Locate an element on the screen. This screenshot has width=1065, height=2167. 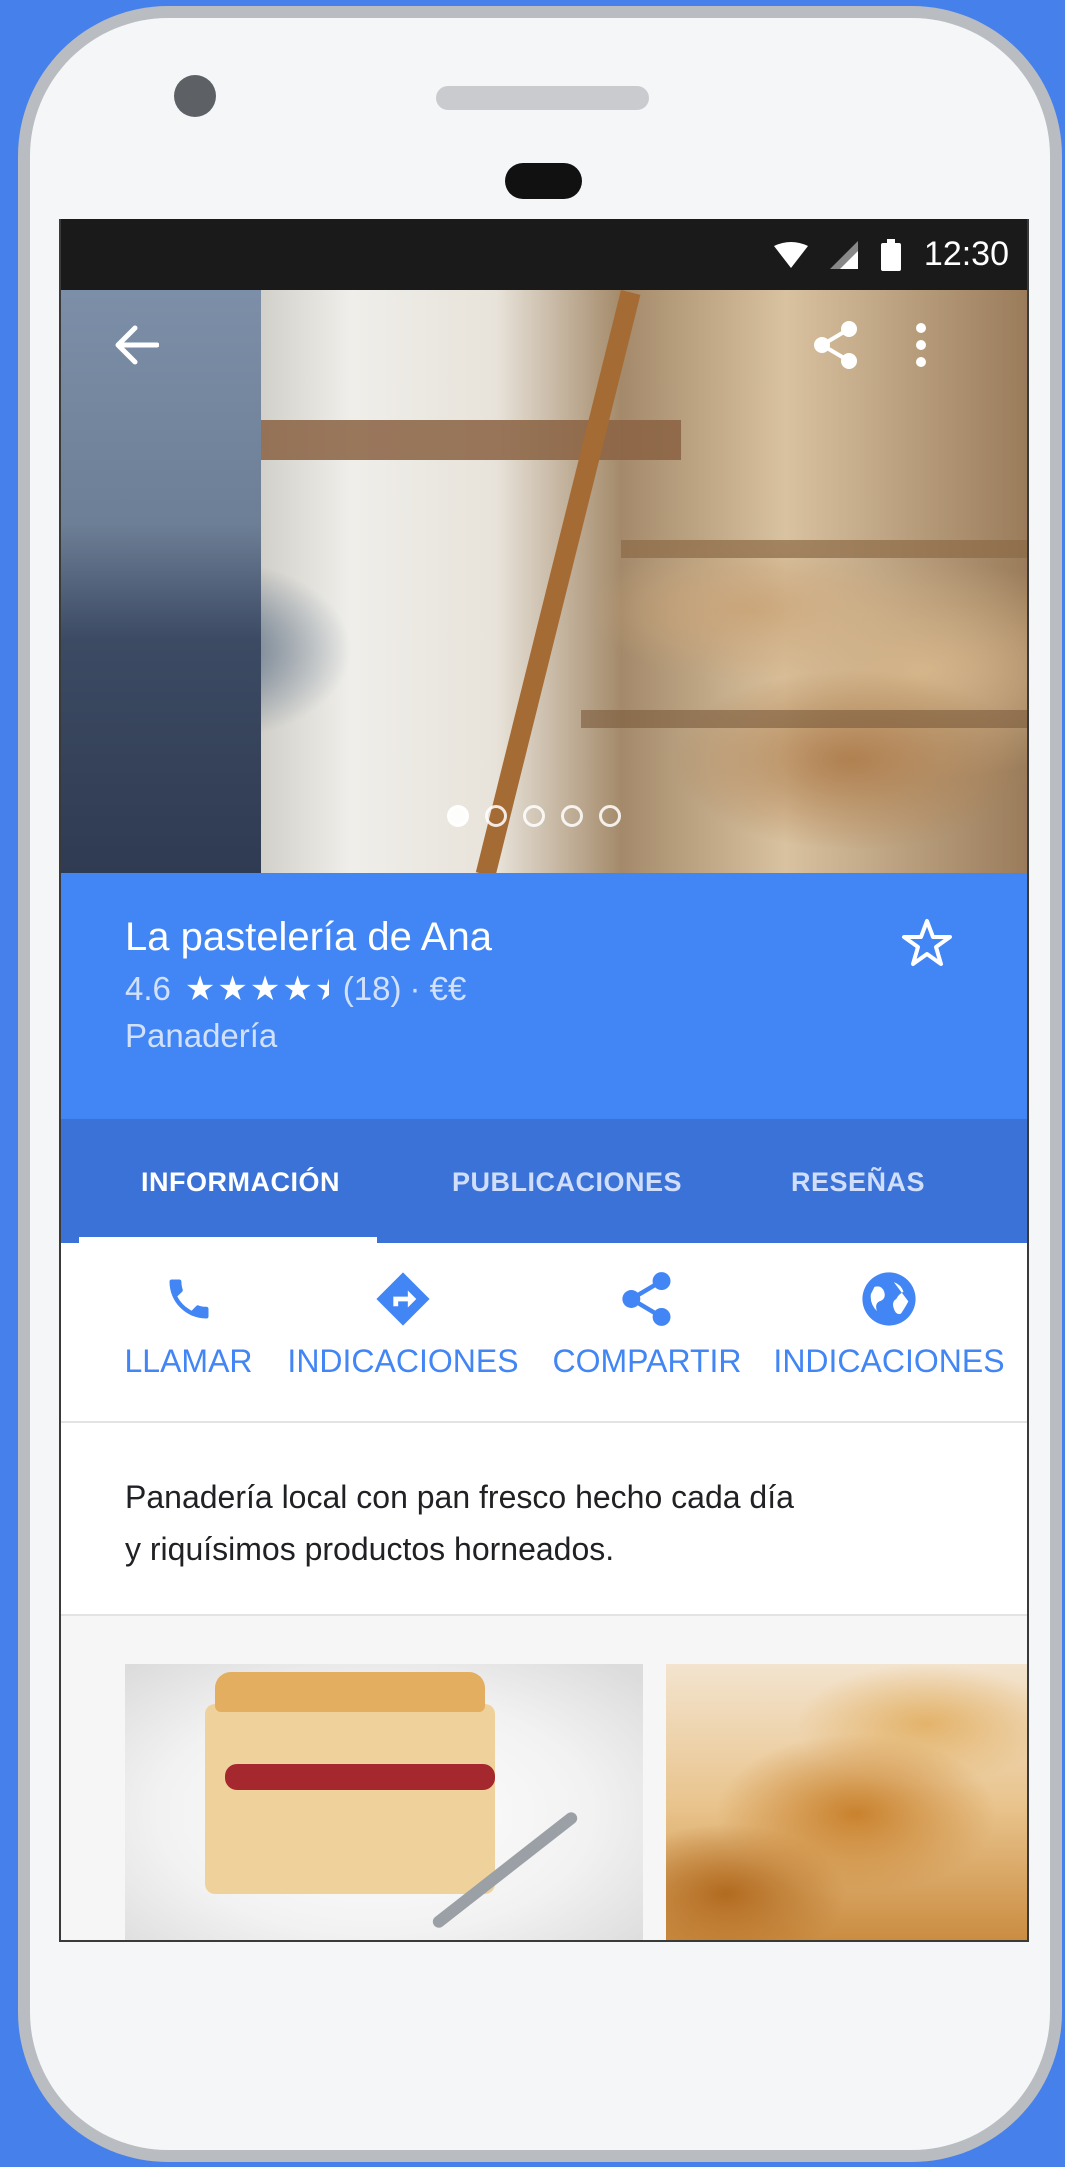
gallery-photo-cake is located at coordinates (384, 1802).